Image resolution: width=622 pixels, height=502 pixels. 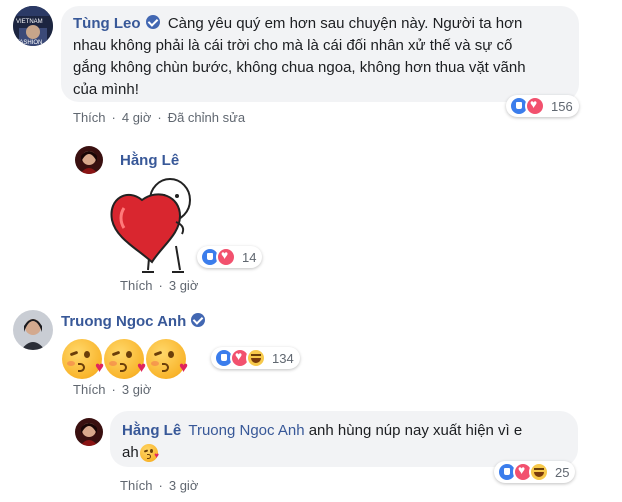 I want to click on sticker-image, so click(x=150, y=225).